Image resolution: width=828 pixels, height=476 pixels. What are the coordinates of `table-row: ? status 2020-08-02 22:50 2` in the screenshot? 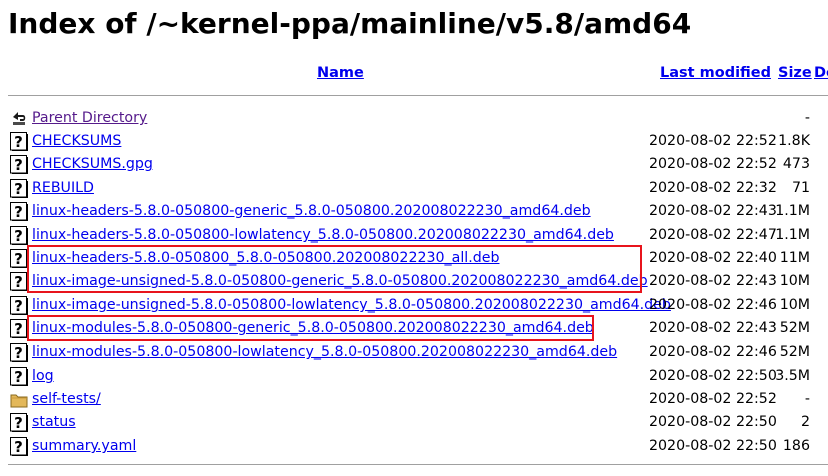 It's located at (414, 422).